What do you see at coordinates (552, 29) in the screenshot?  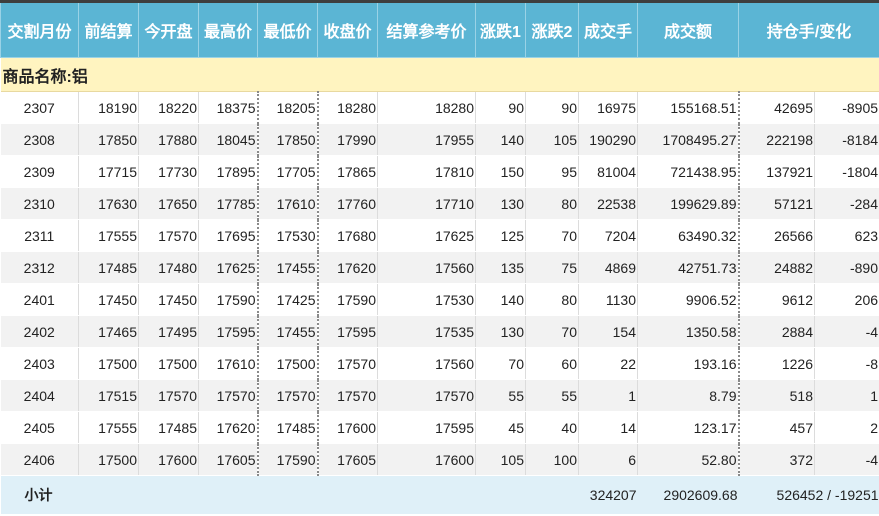 I see `col-header-change2: 涨跌2` at bounding box center [552, 29].